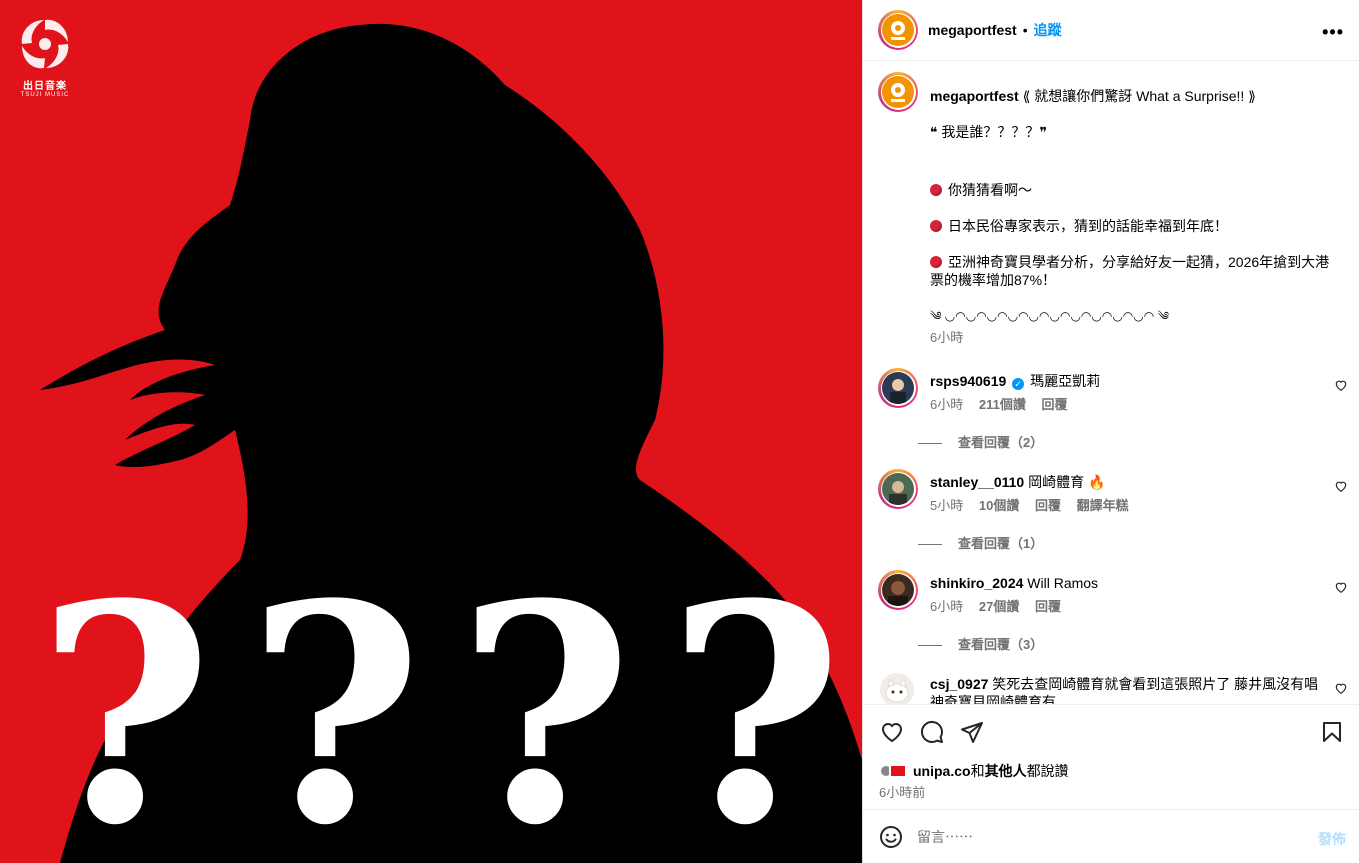 This screenshot has width=1359, height=863. What do you see at coordinates (999, 505) in the screenshot?
I see `comment-likes: 10個讚` at bounding box center [999, 505].